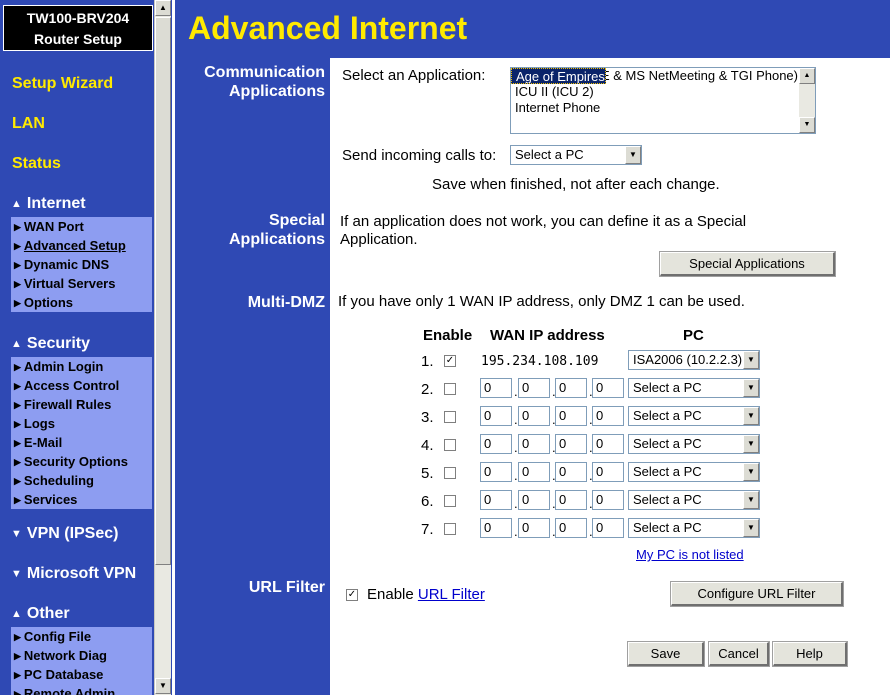  What do you see at coordinates (757, 594) in the screenshot?
I see `configure-url-filter-button: Configure URL Filter` at bounding box center [757, 594].